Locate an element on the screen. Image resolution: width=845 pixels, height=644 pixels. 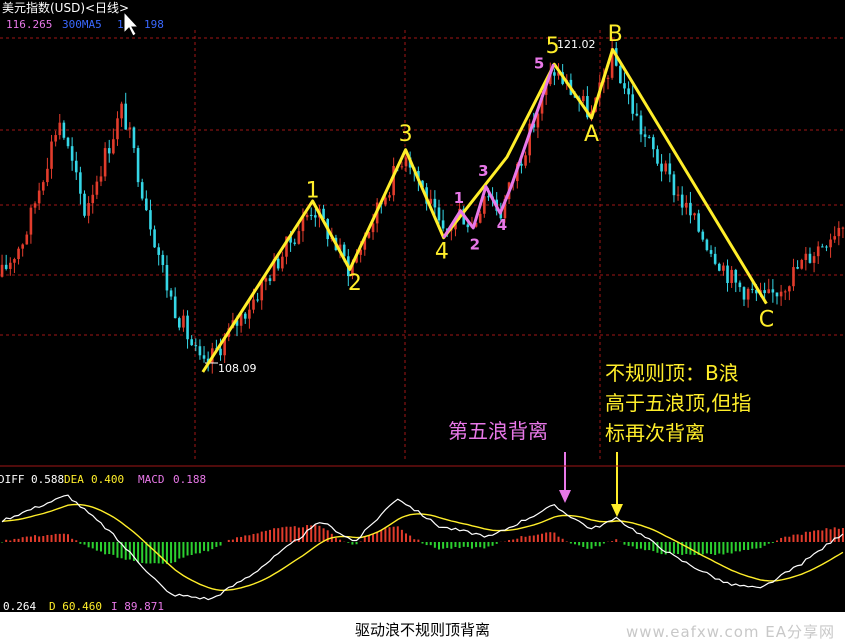
annotation-fifth-wave-divergence: 第五浪背离 is located at coordinates (498, 431).